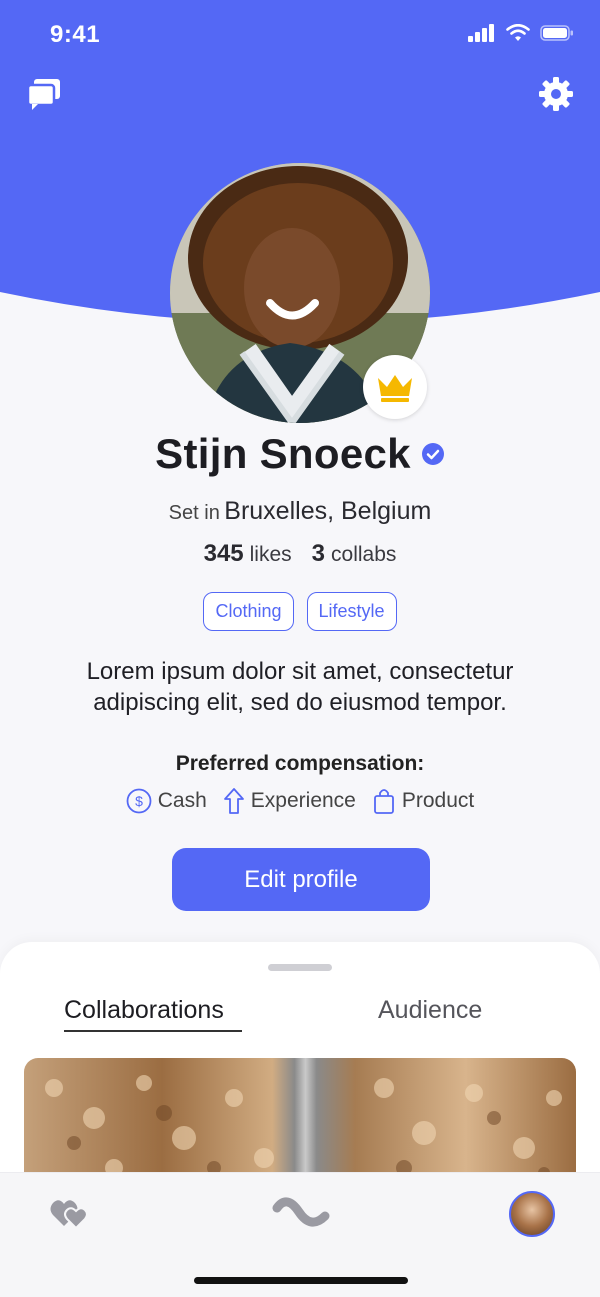 This screenshot has width=600, height=1297. Describe the element at coordinates (223, 553) in the screenshot. I see `likes-count: 345` at that location.